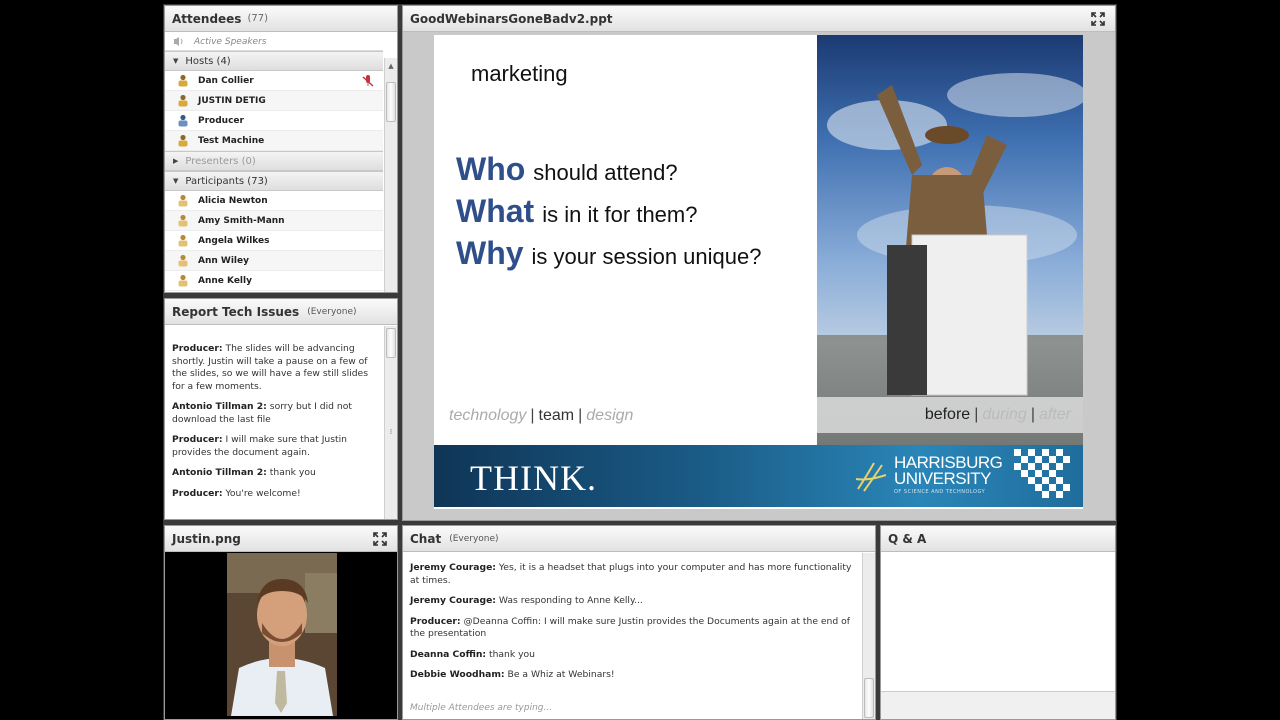  I want to click on question-text: is in it for them?, so click(620, 214).